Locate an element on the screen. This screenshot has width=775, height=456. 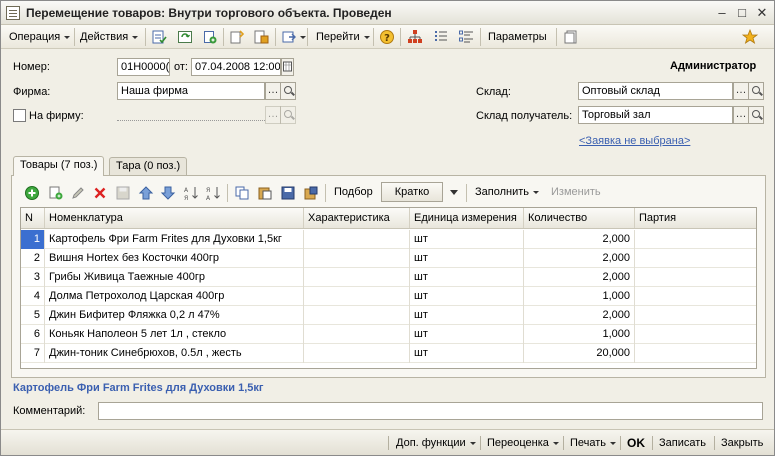
post-document-icon is located at coordinates (159, 37).